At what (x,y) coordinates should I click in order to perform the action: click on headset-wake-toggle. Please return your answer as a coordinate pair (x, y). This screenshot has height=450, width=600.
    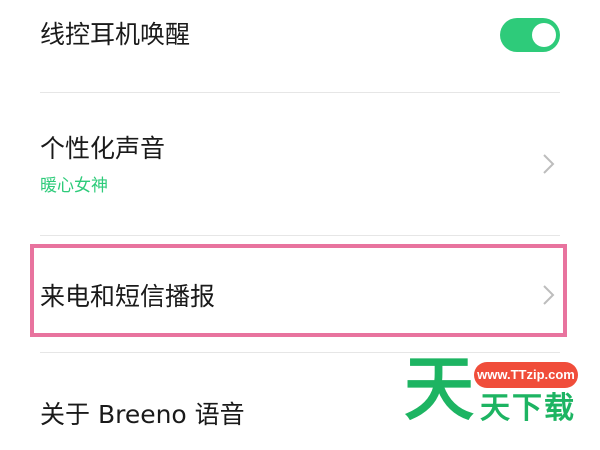
    Looking at the image, I should click on (530, 35).